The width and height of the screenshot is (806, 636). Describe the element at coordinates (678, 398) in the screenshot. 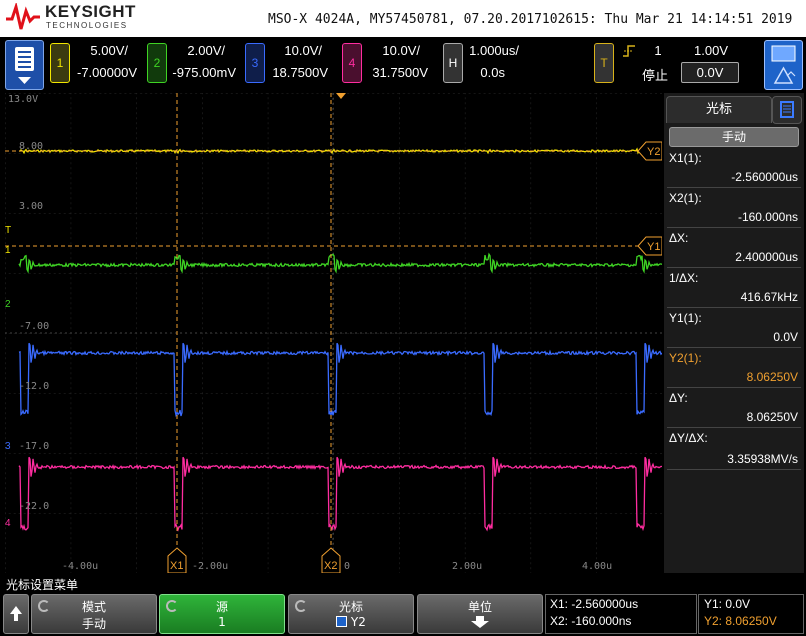

I see `delta-y-label: ΔY:` at that location.